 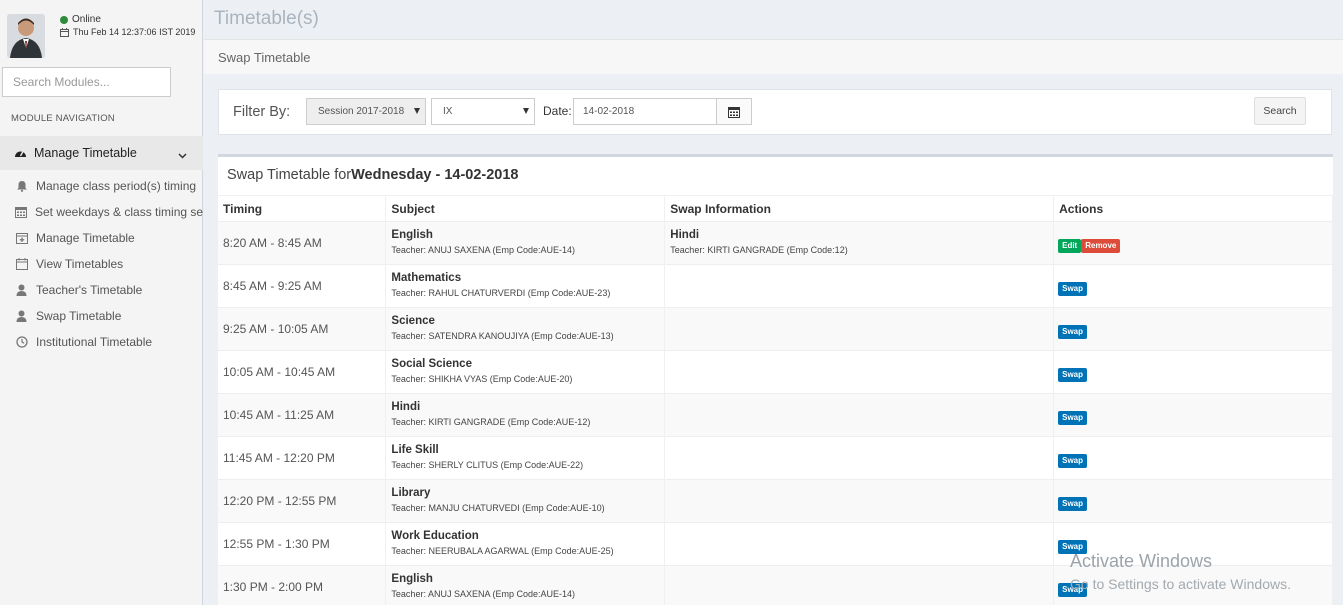 I want to click on calendar-picker-button, so click(x=734, y=111).